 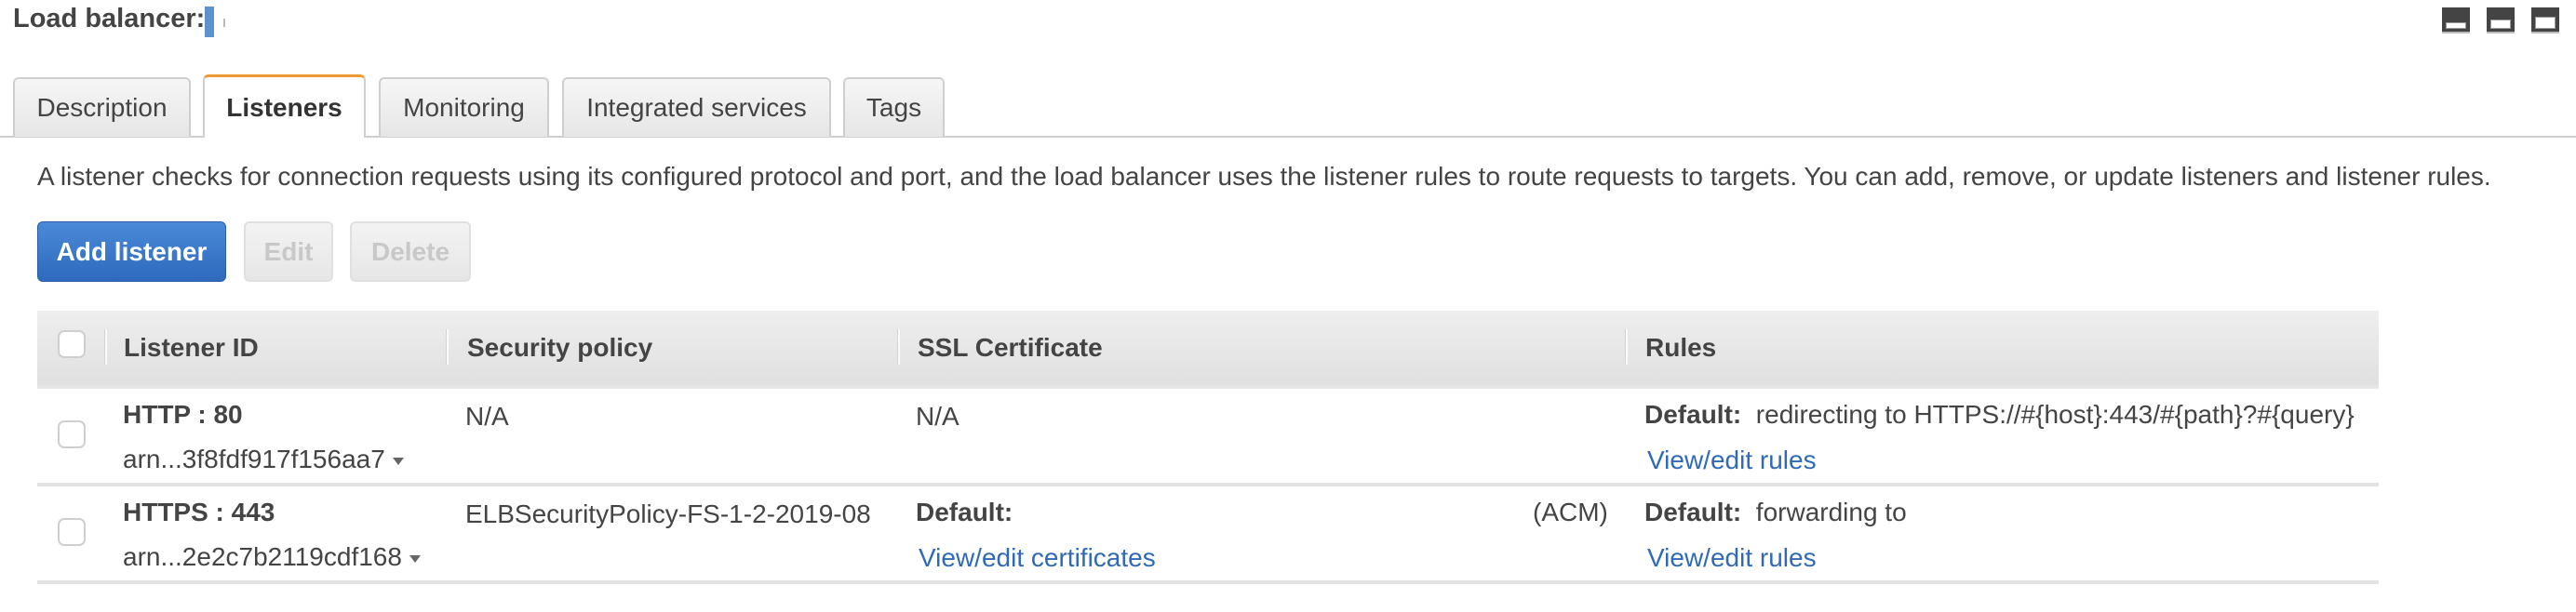 I want to click on view-edit-certificates-link: View/edit certificates, so click(x=1037, y=558).